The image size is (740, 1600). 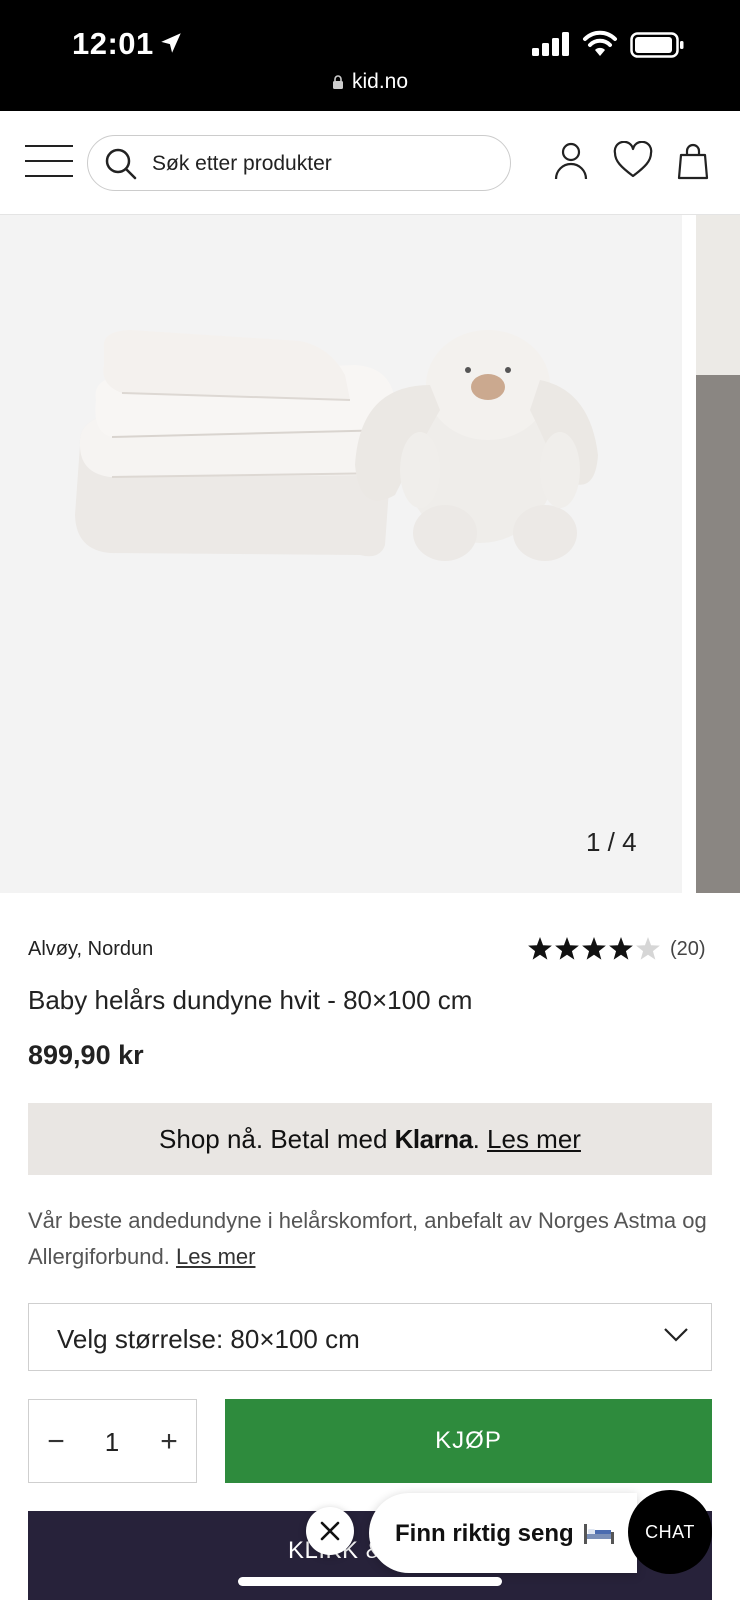 I want to click on next-product-image, so click(x=718, y=554).